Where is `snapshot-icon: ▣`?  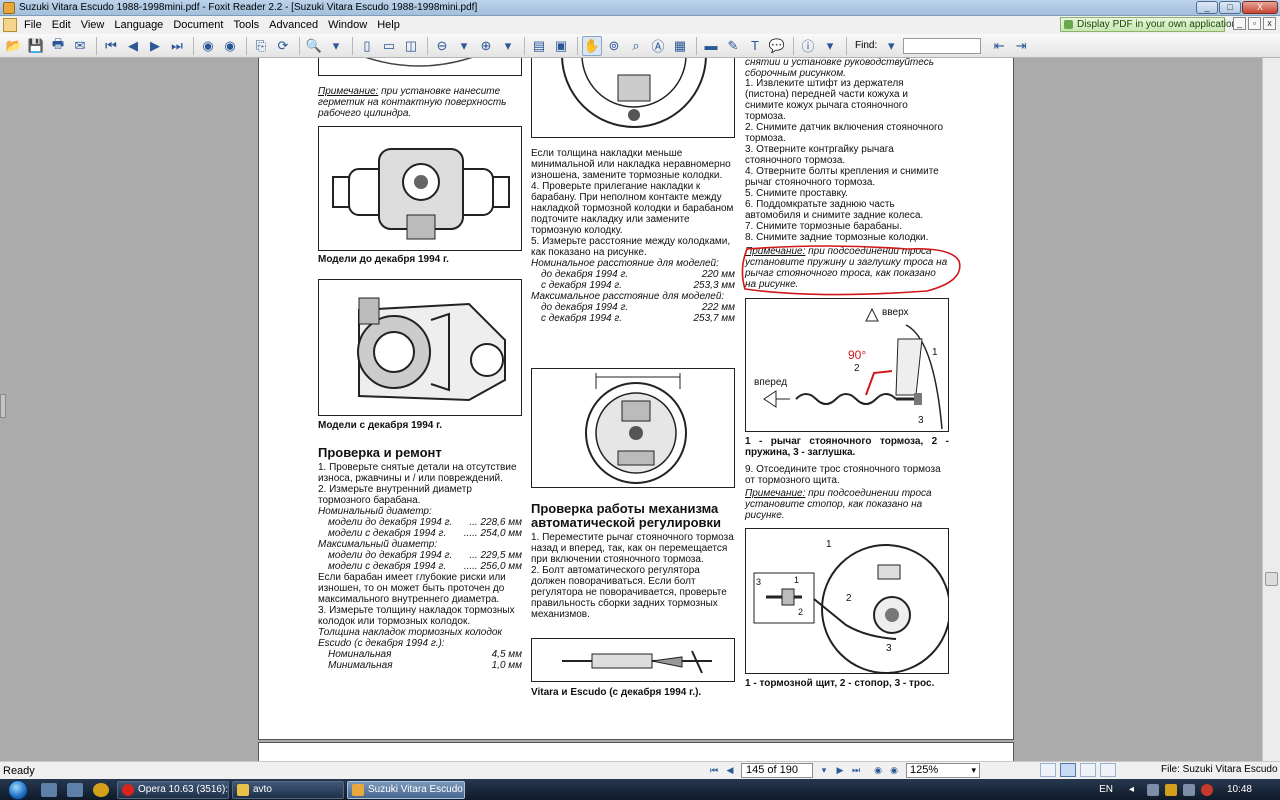
snapshot-icon: ▣ is located at coordinates (561, 46).